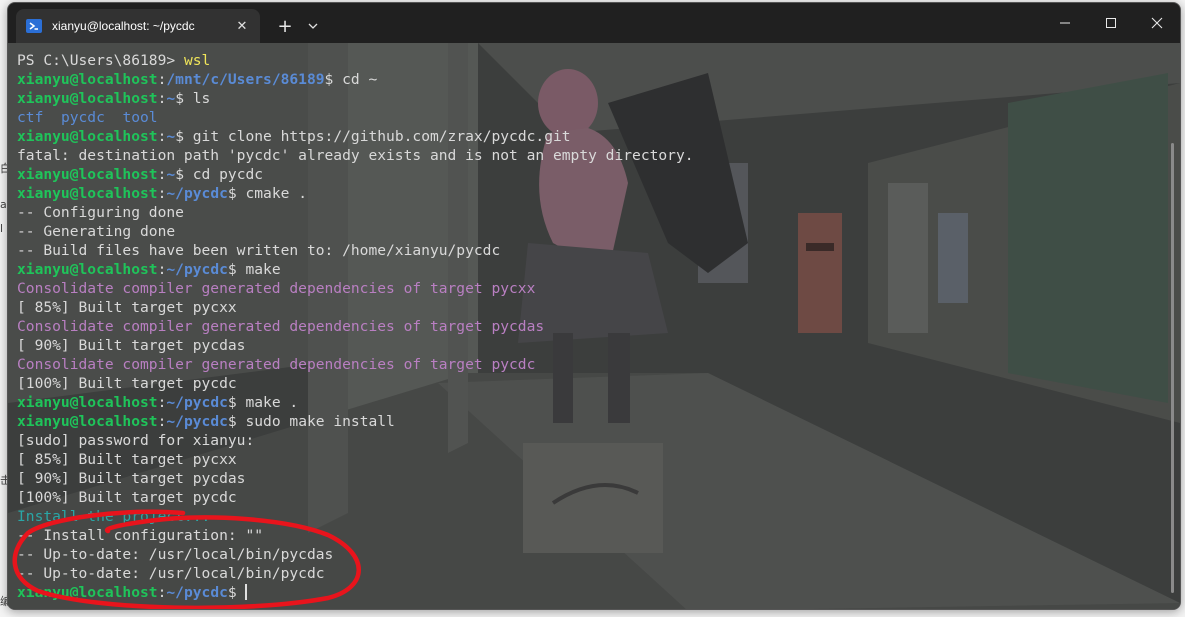  Describe the element at coordinates (245, 79) in the screenshot. I see `prompt-path: /mnt/c/Users/86189` at that location.